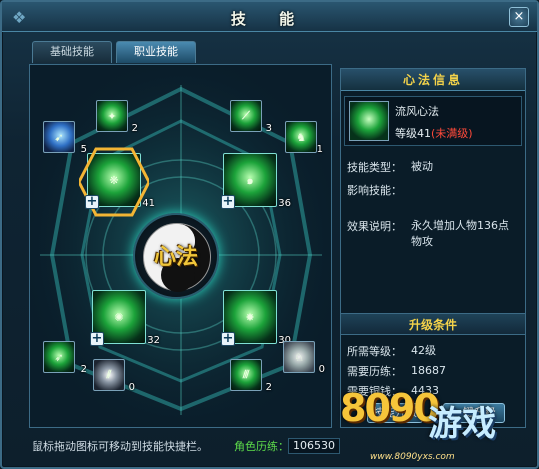 The height and width of the screenshot is (469, 539). What do you see at coordinates (301, 137) in the screenshot?
I see `warrior-icon: ♞` at bounding box center [301, 137].